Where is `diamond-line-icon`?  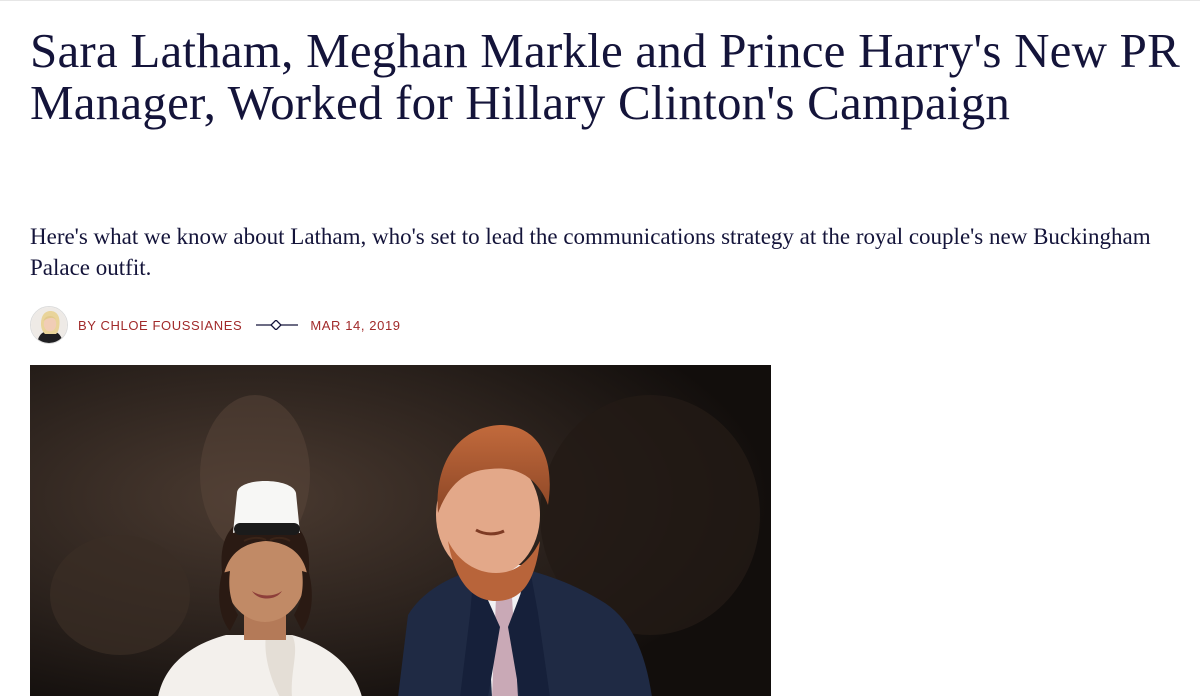
diamond-line-icon is located at coordinates (277, 325).